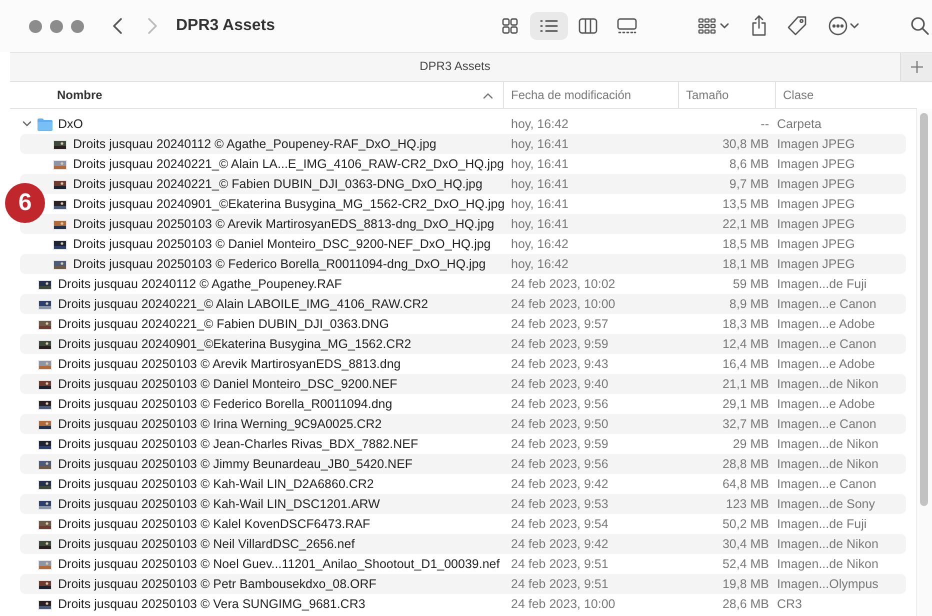  I want to click on search-button, so click(920, 26).